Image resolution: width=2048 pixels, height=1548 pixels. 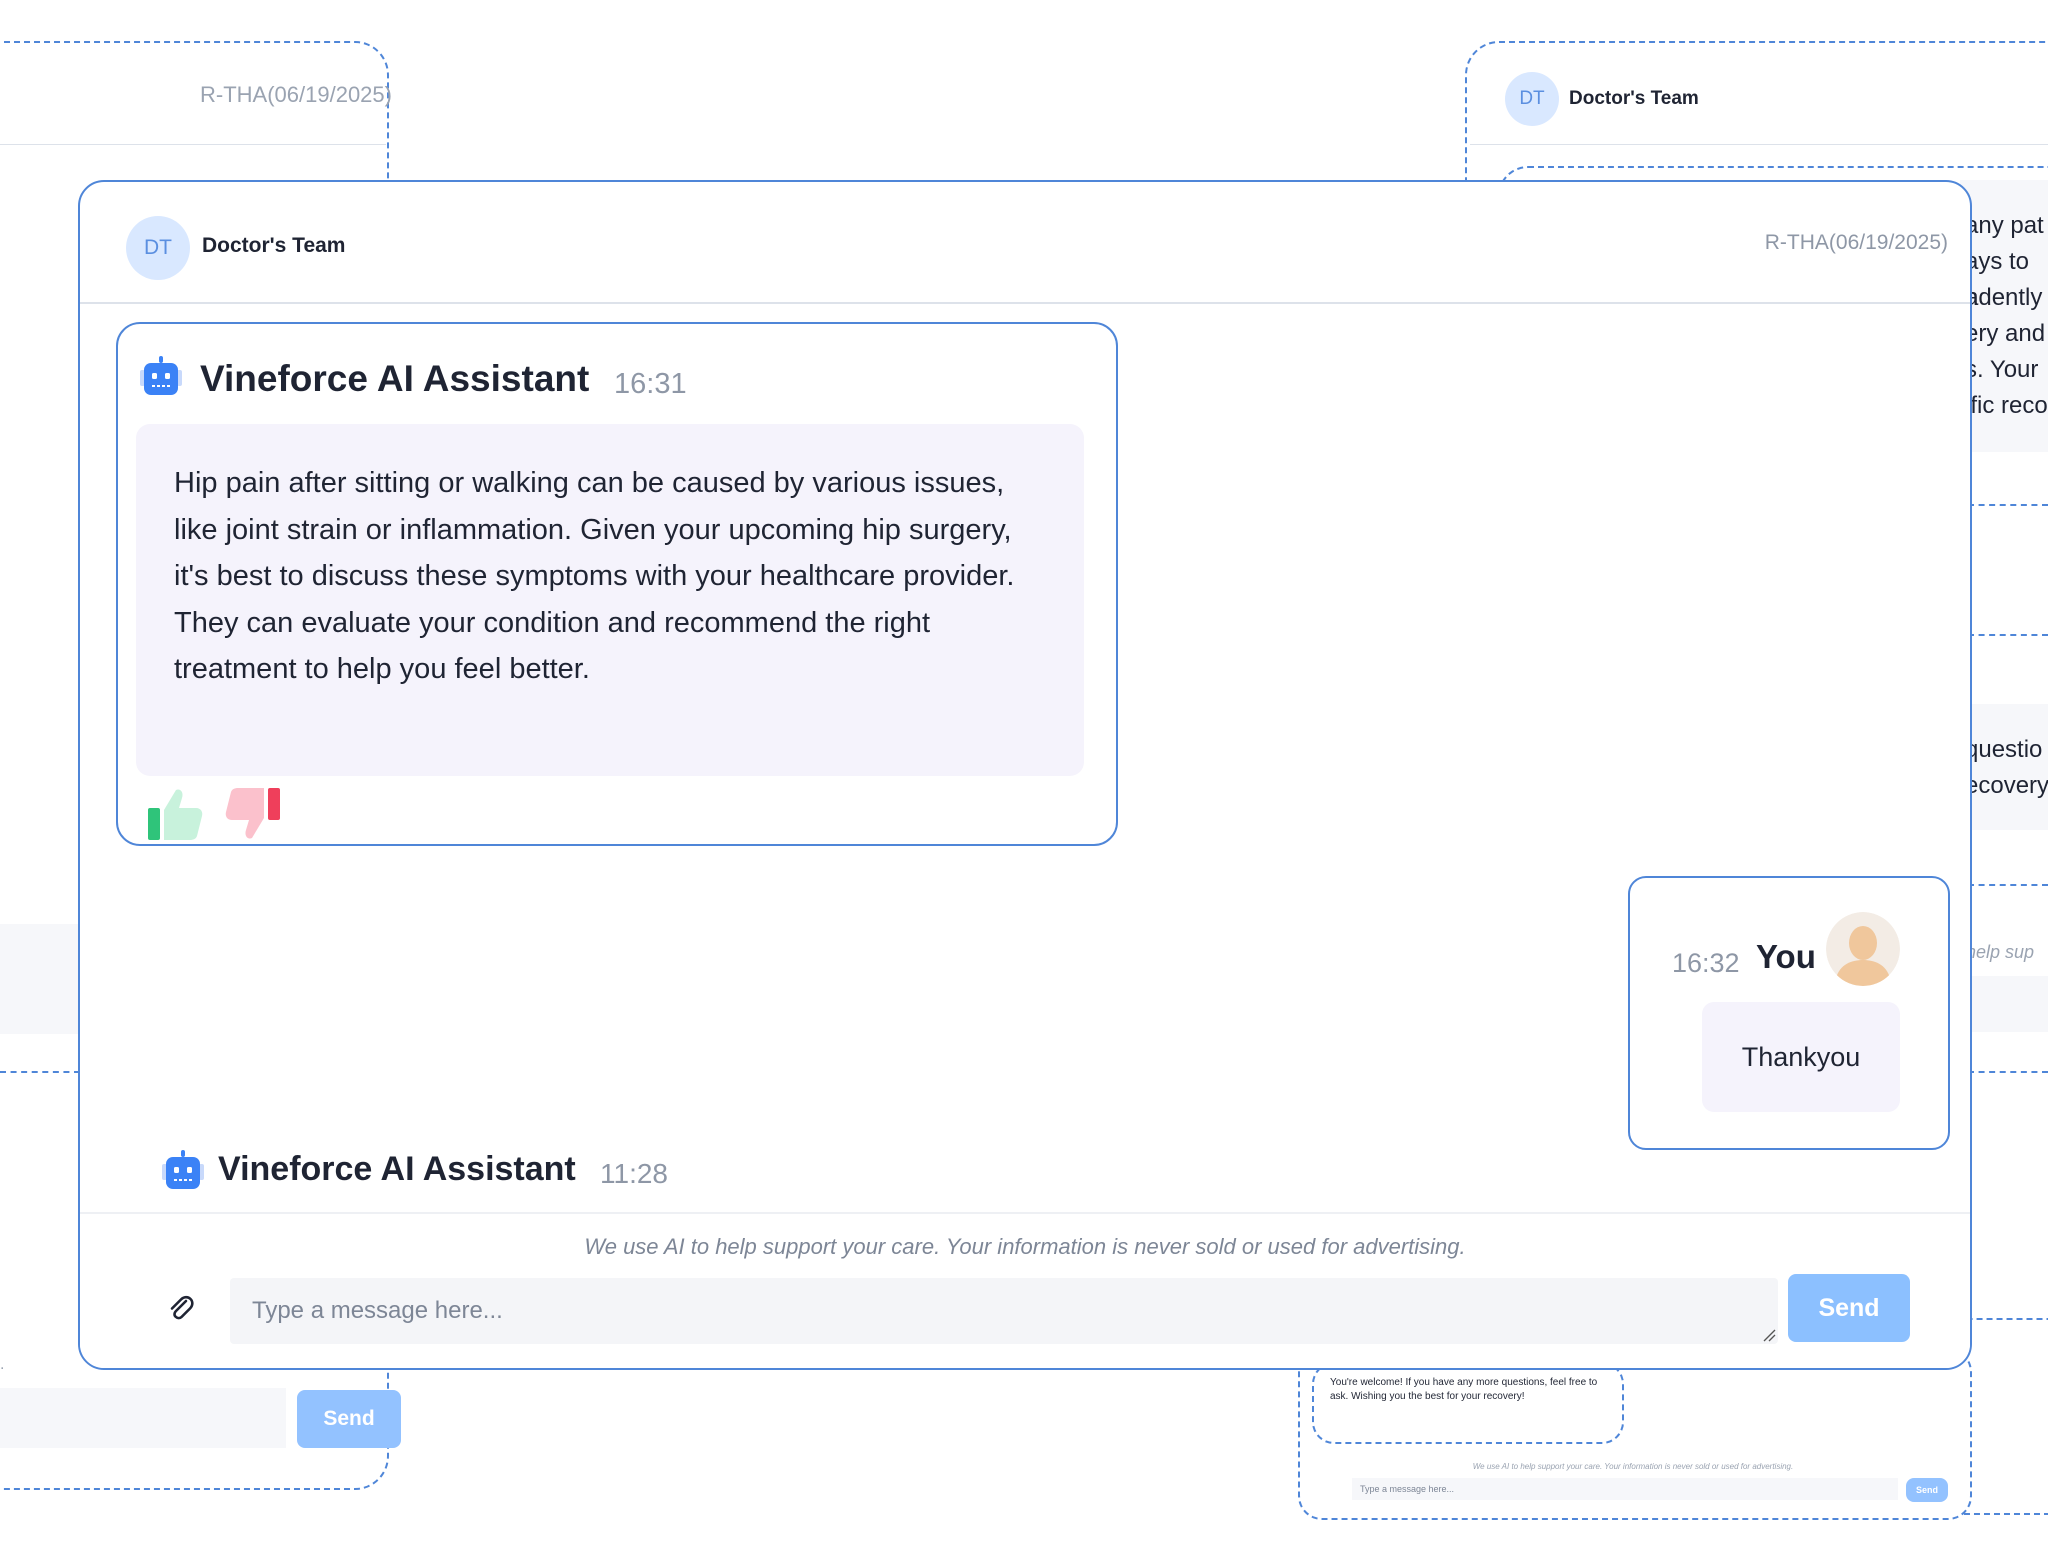 What do you see at coordinates (45, 979) in the screenshot?
I see `background-gray-band` at bounding box center [45, 979].